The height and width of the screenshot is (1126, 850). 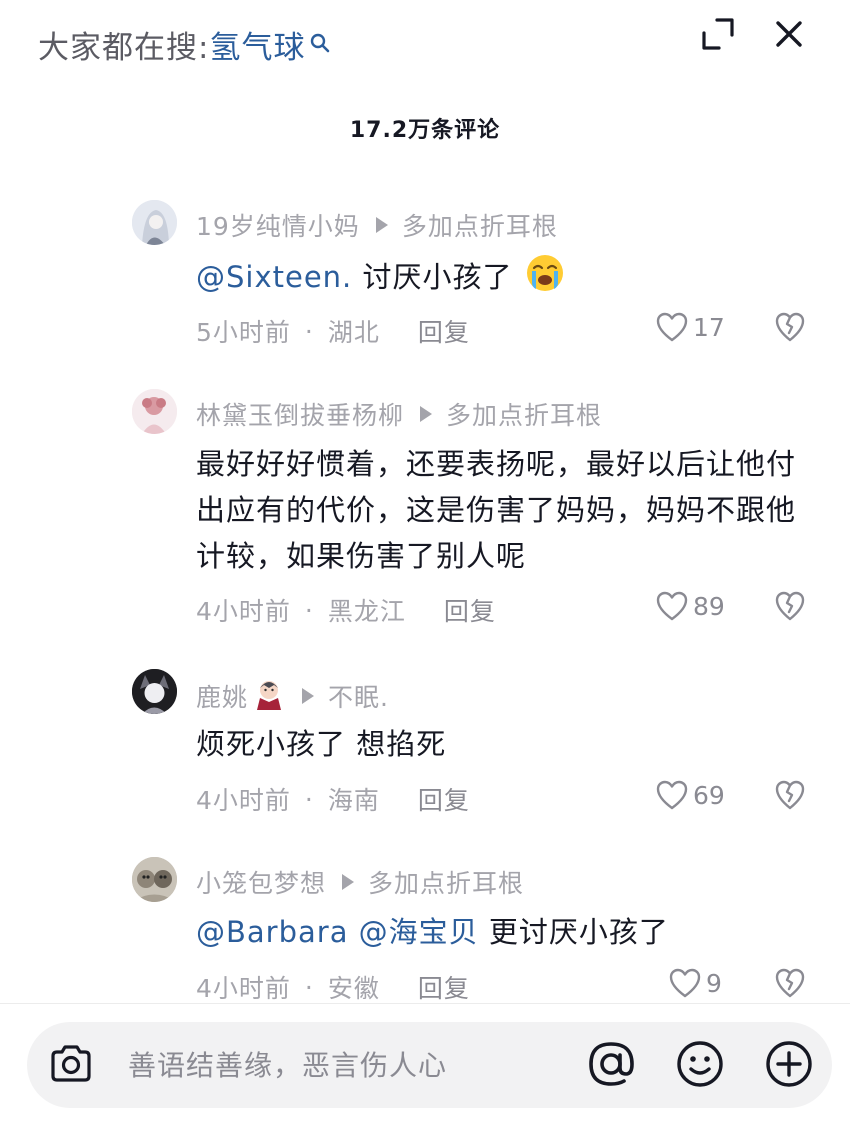 What do you see at coordinates (222, 696) in the screenshot?
I see `comment-username: 鹿姚` at bounding box center [222, 696].